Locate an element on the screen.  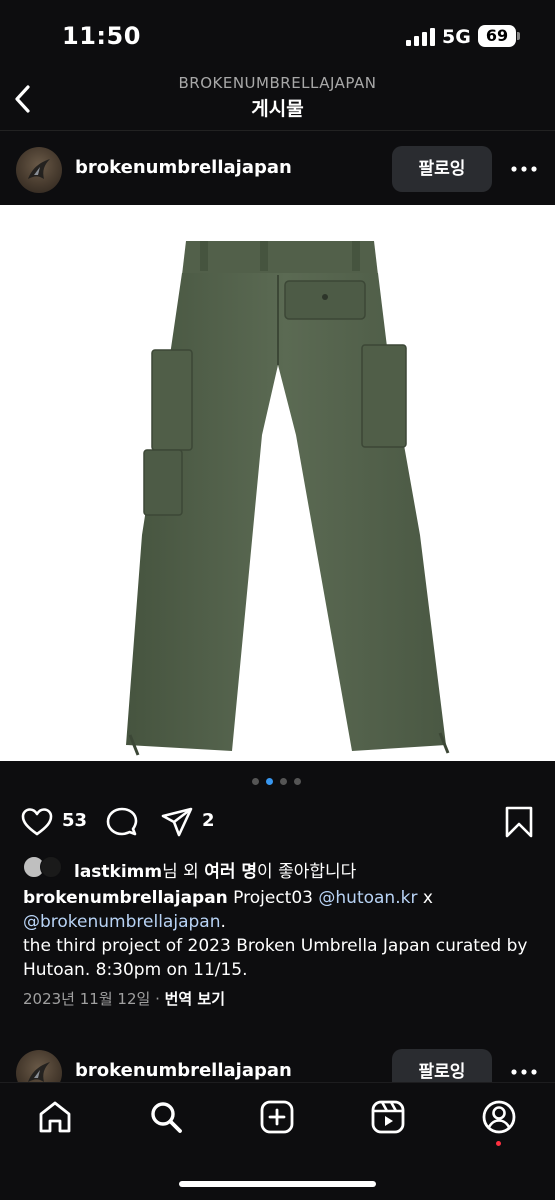
like-count: 53 is located at coordinates (74, 820).